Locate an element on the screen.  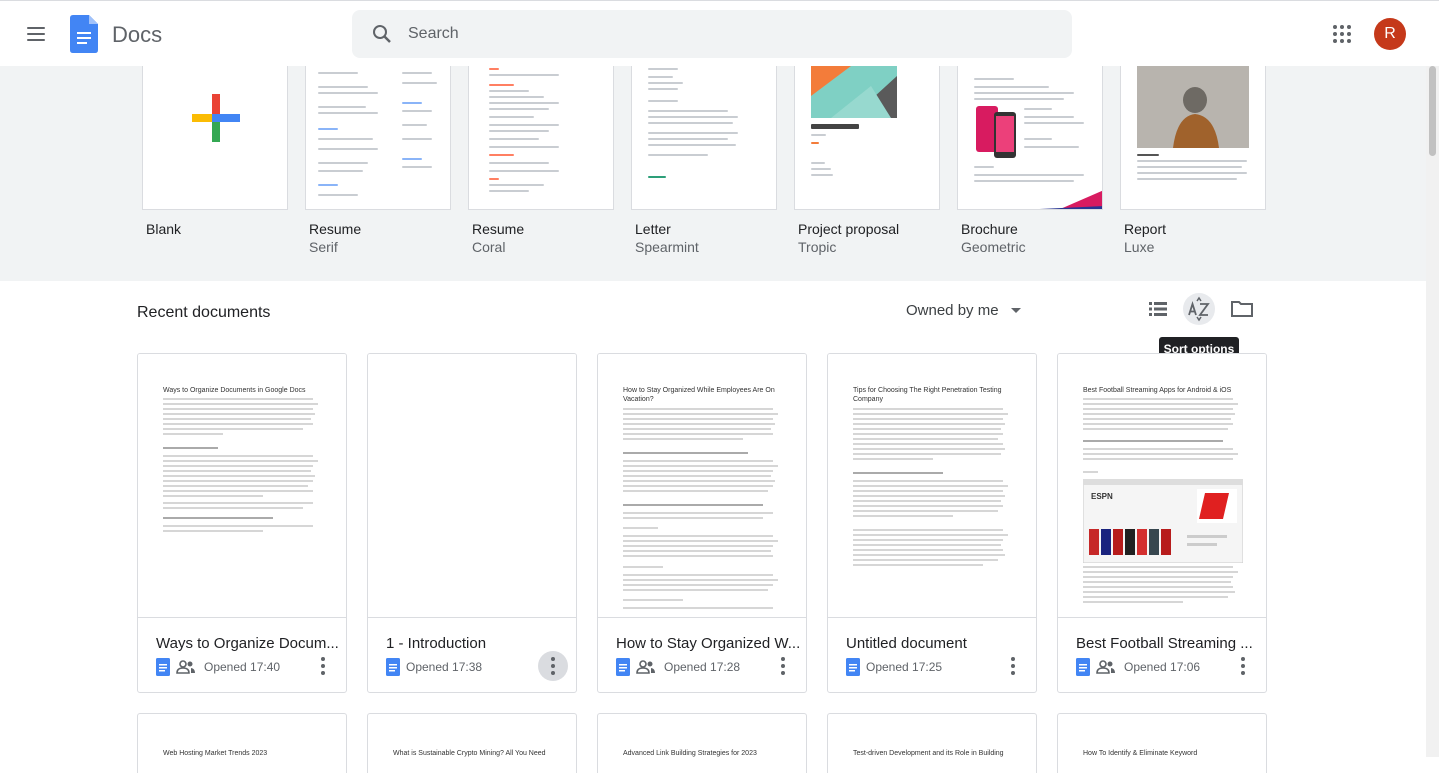
opened-time: Opened 17:40 is located at coordinates (242, 667).